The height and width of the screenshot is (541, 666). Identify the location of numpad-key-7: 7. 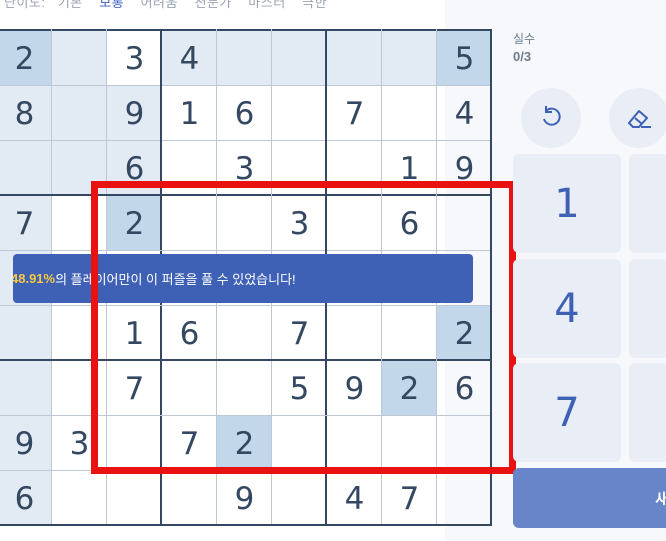
(567, 412).